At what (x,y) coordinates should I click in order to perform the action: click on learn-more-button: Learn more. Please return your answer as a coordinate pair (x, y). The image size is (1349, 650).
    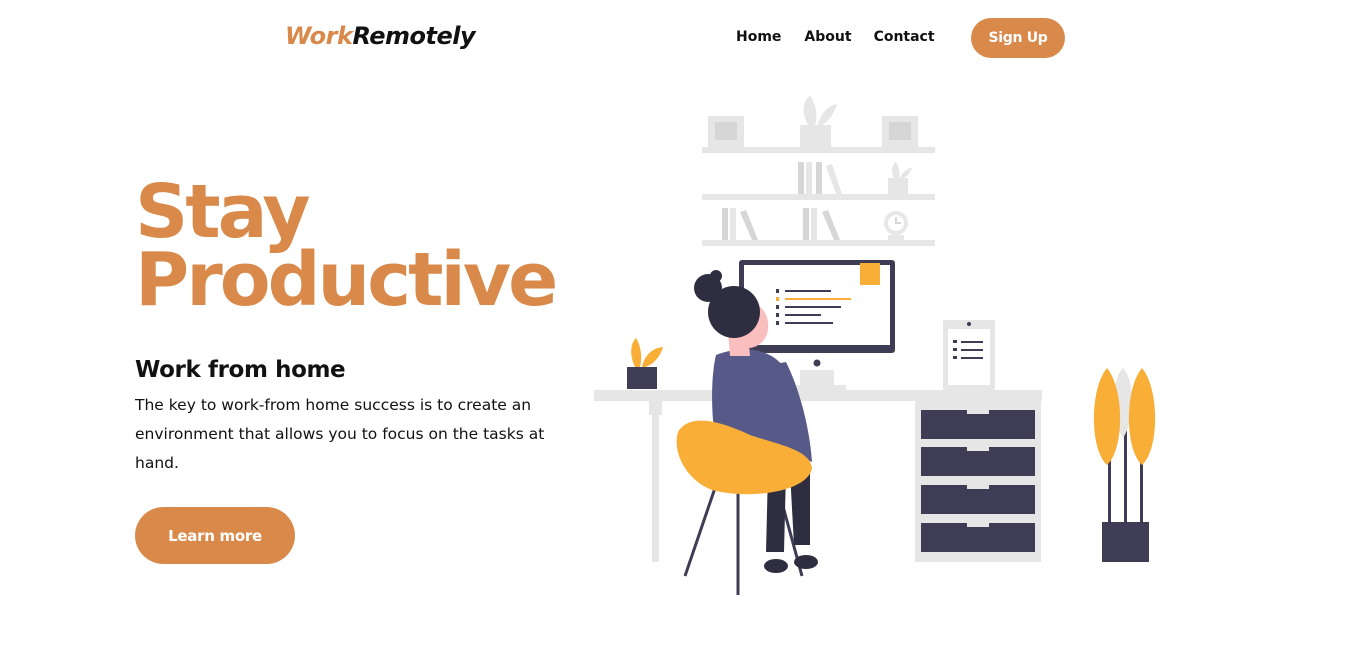
    Looking at the image, I should click on (215, 535).